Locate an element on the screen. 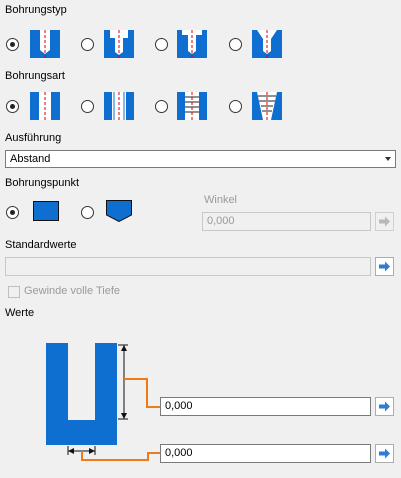 The width and height of the screenshot is (401, 478). simple-drill-icon is located at coordinates (45, 106).